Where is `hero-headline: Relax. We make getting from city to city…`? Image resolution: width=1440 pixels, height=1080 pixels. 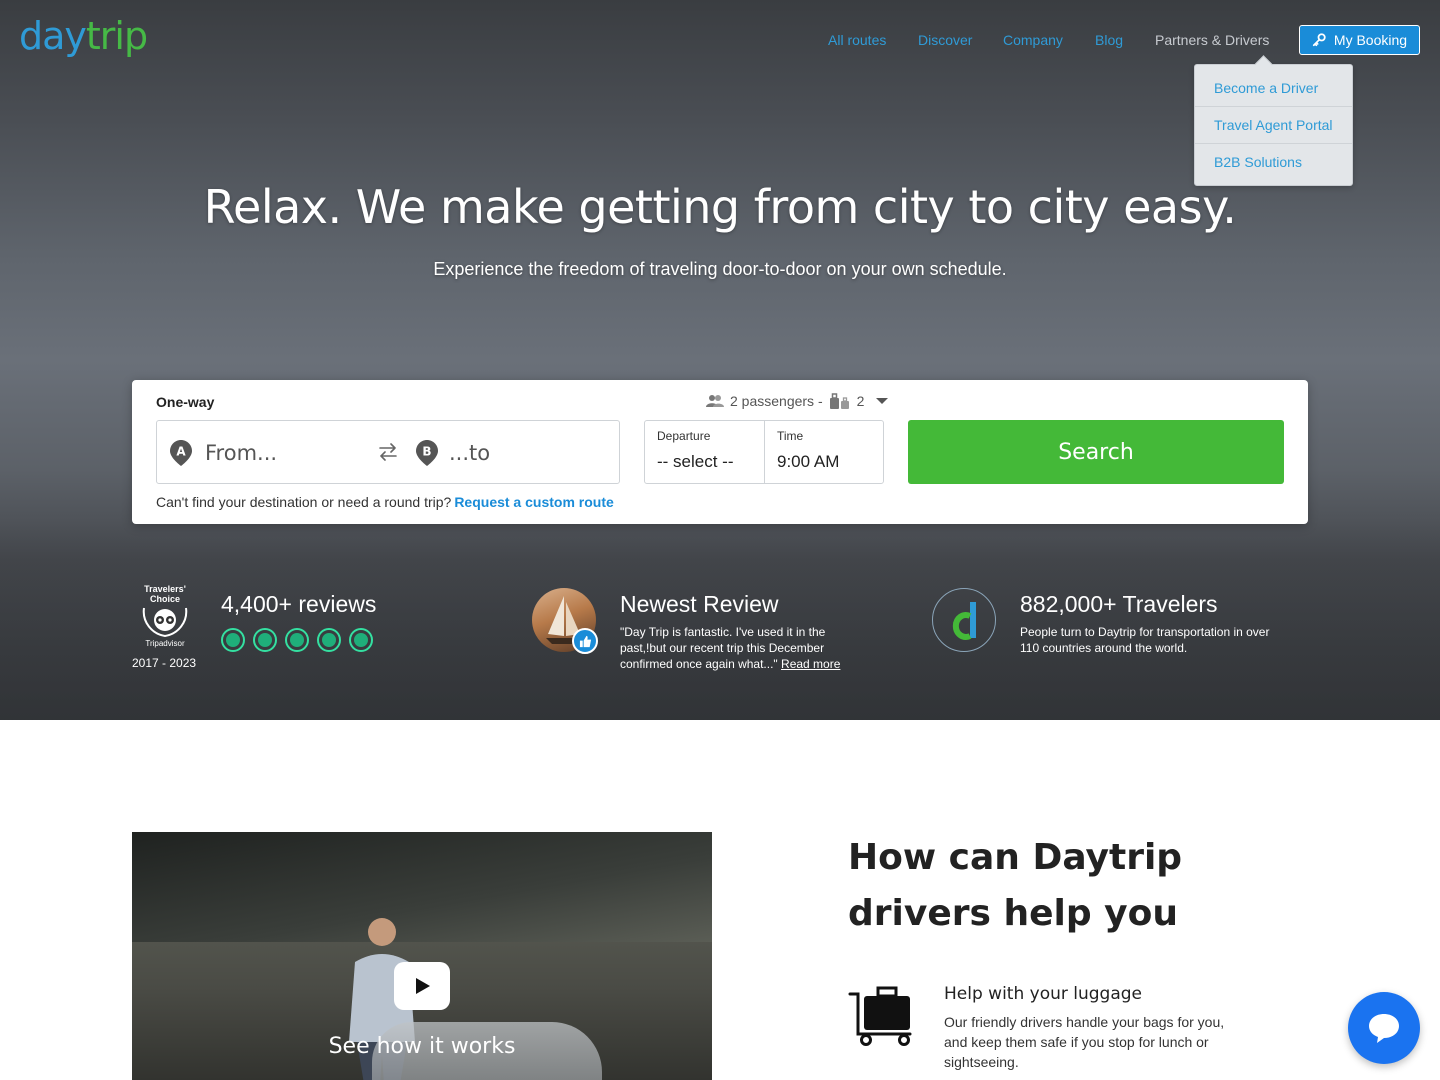
hero-headline: Relax. We make getting from city to city… is located at coordinates (720, 207).